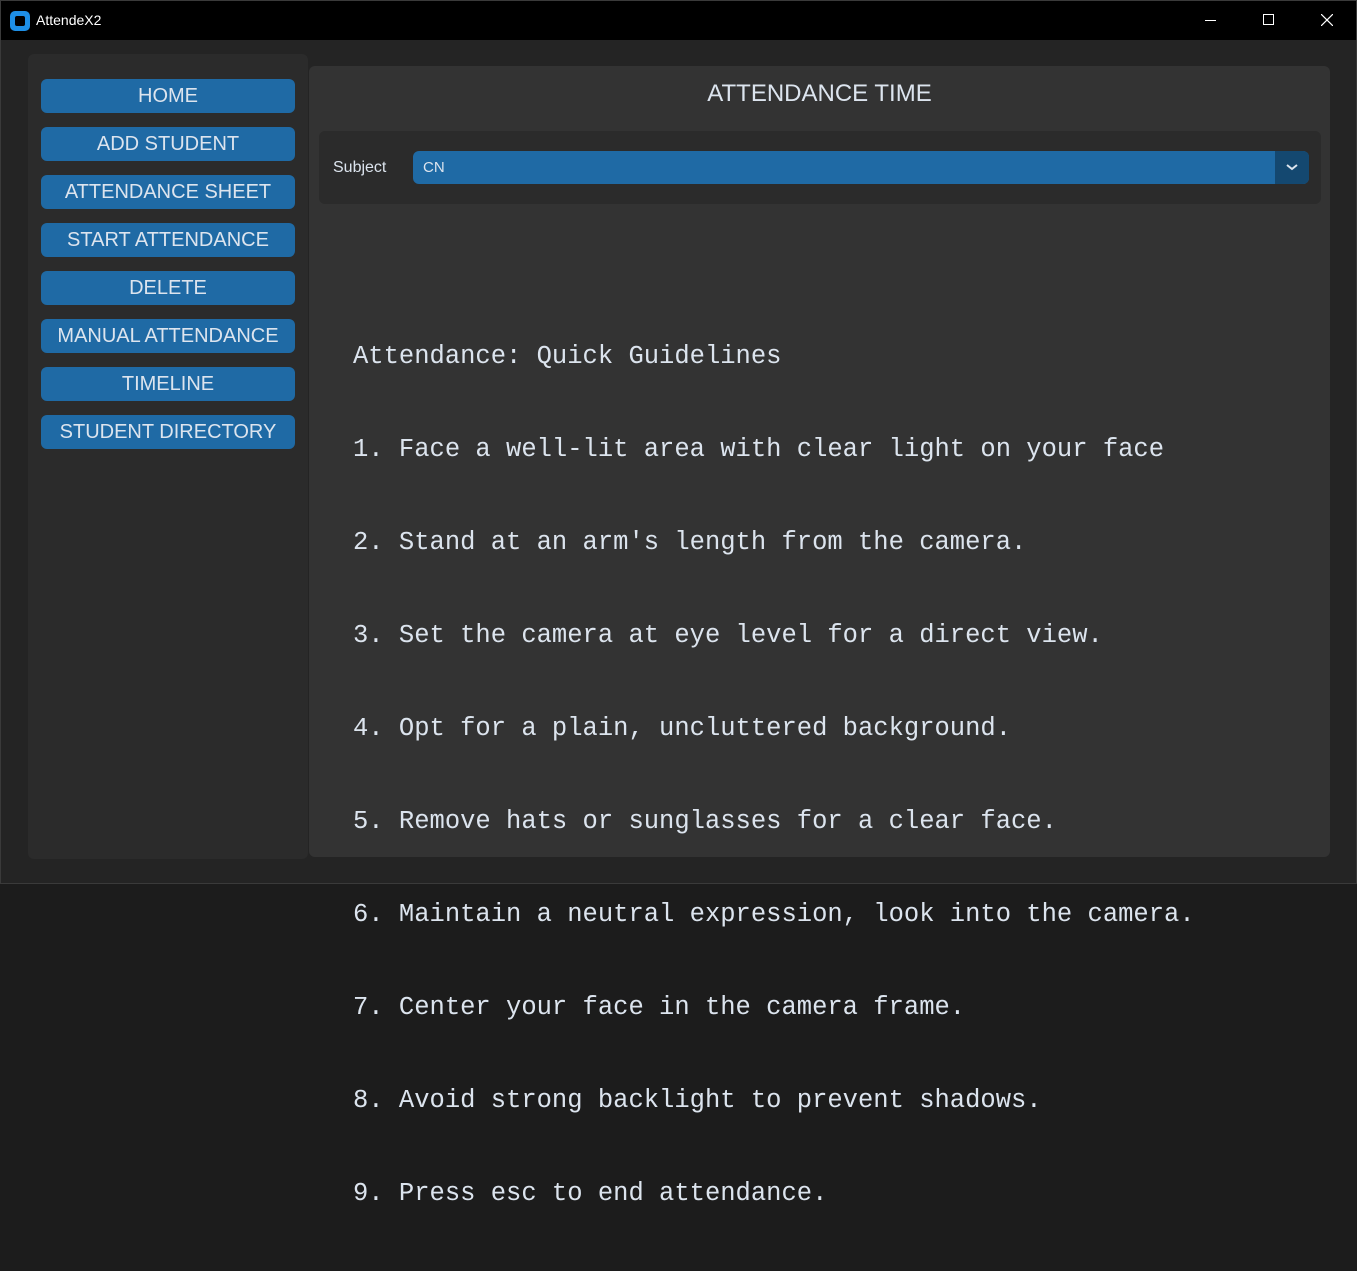  I want to click on delete-button: DELETE, so click(168, 288).